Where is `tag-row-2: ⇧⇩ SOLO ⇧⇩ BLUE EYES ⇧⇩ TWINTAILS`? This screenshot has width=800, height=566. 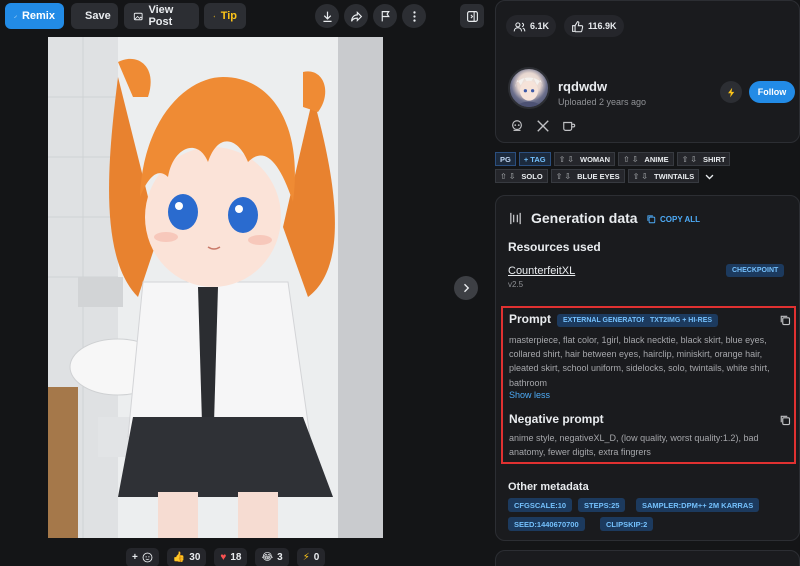
tag-row-2: ⇧⇩ SOLO ⇧⇩ BLUE EYES ⇧⇩ TWINTAILS is located at coordinates (647, 176).